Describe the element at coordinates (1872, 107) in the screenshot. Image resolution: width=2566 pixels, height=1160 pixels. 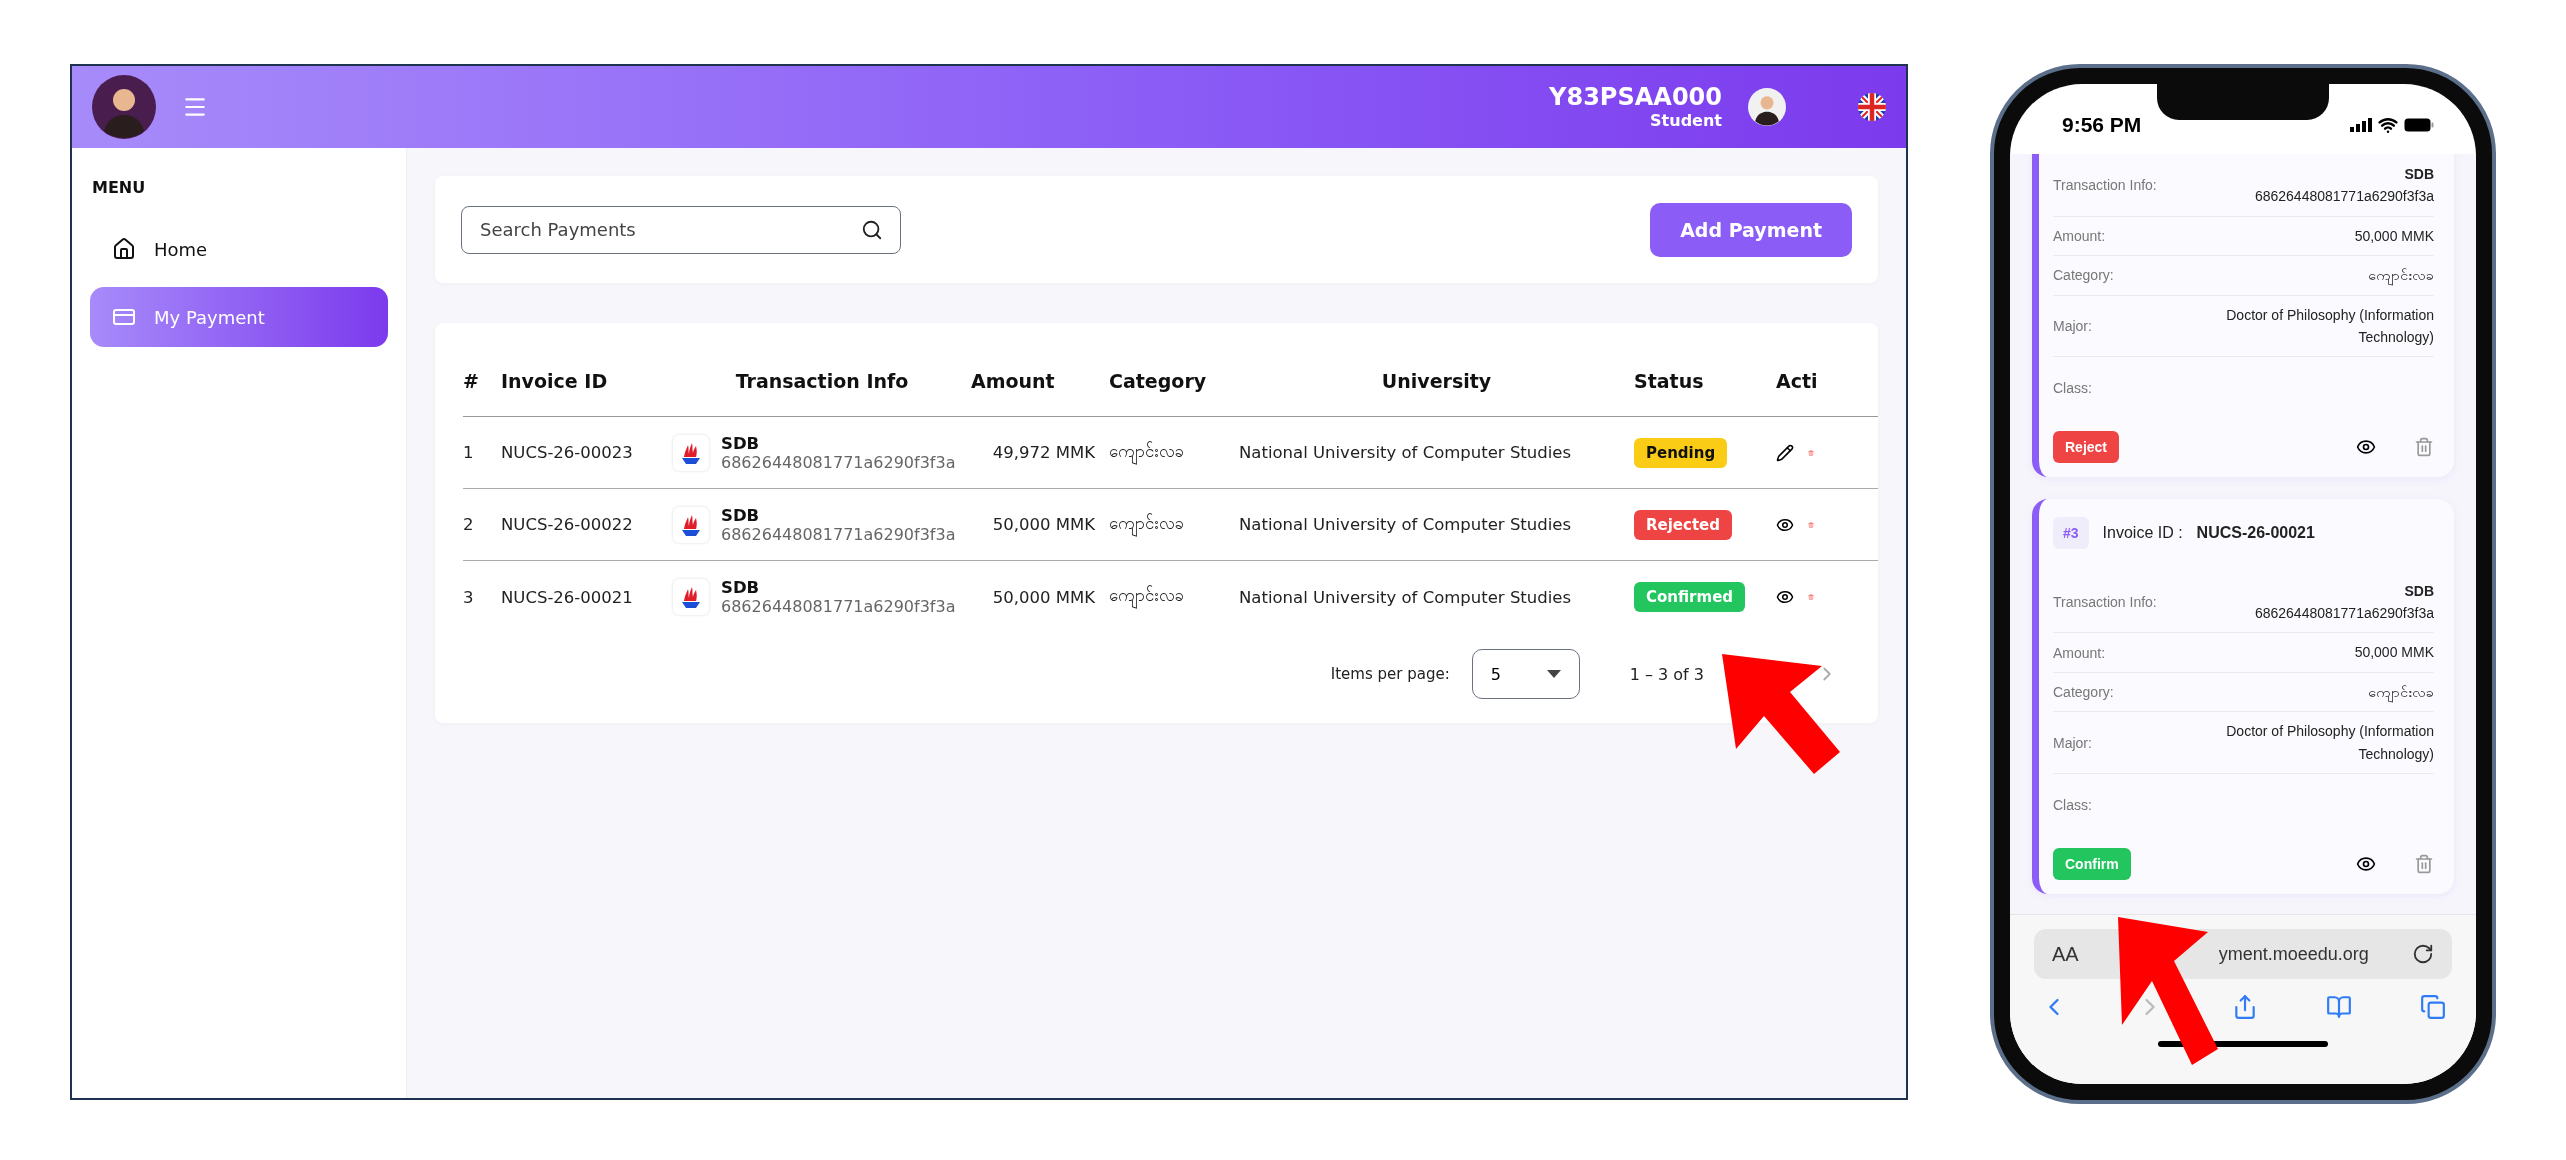
I see `uk-flag-icon` at that location.